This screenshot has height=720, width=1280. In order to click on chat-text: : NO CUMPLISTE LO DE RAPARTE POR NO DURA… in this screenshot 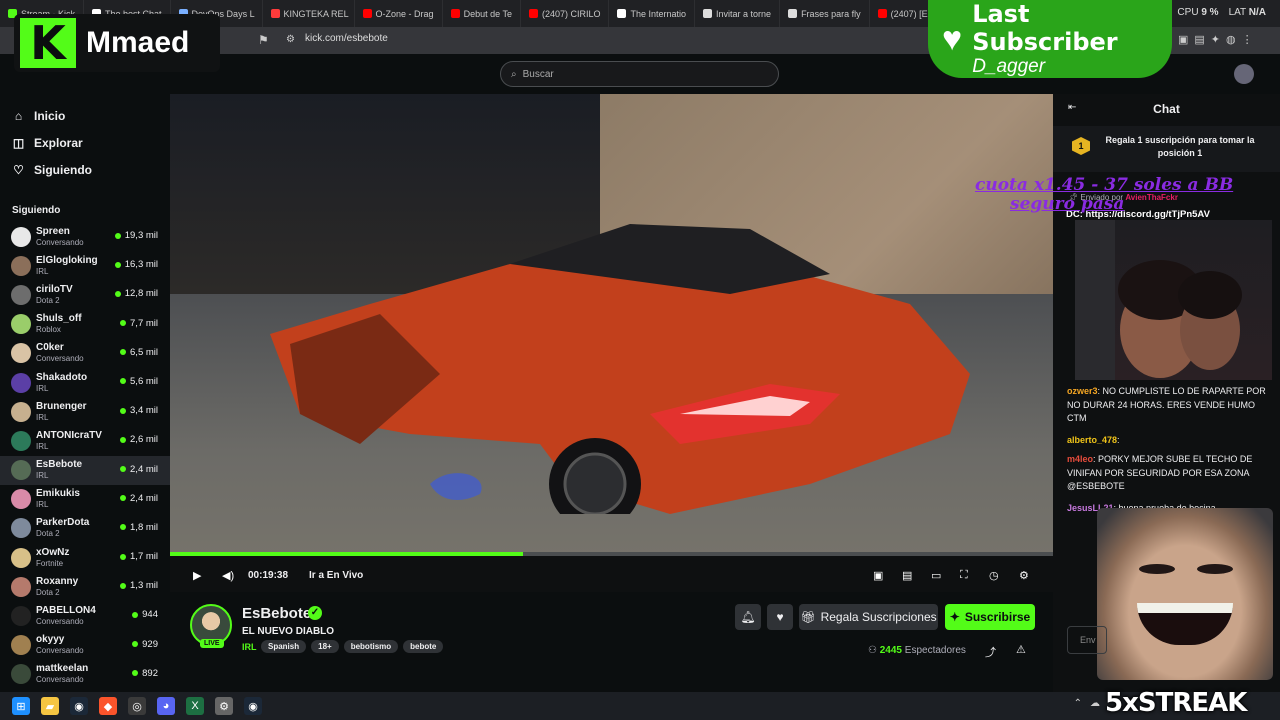, I will do `click(1166, 404)`.